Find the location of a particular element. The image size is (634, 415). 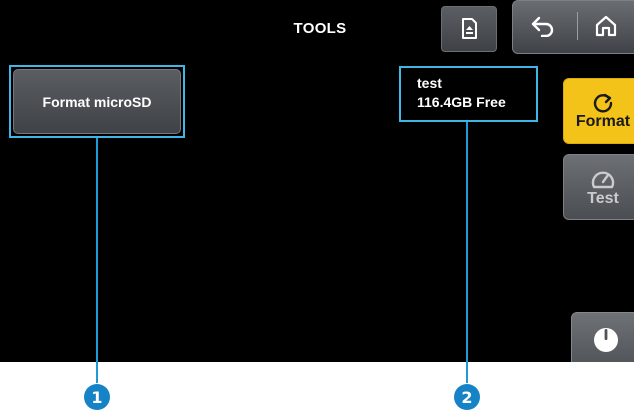

card-free-space: 116.4GB Free is located at coordinates (461, 102).